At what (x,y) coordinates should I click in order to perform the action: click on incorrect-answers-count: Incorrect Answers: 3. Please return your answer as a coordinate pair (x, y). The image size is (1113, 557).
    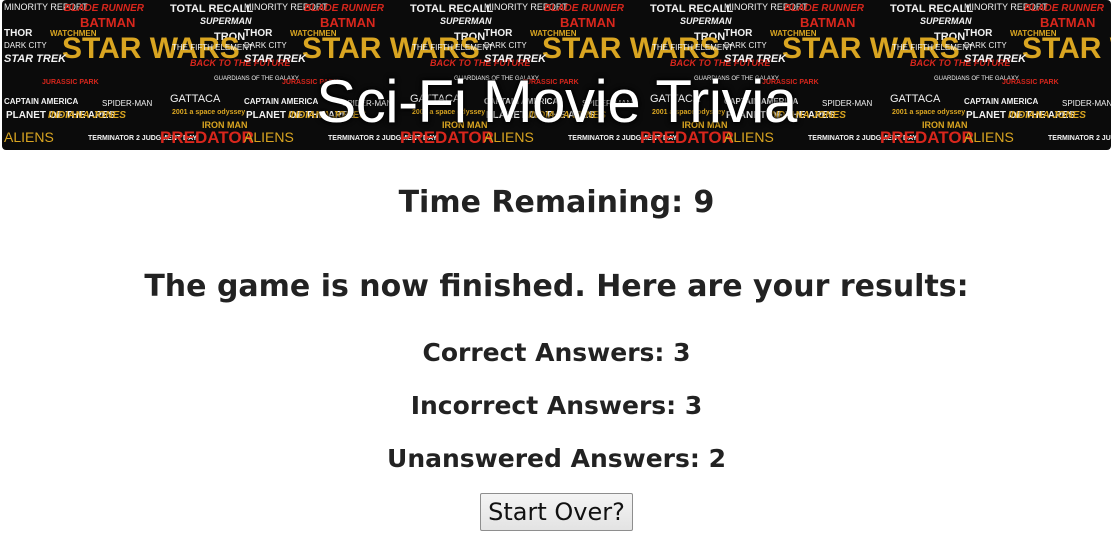
    Looking at the image, I should click on (556, 405).